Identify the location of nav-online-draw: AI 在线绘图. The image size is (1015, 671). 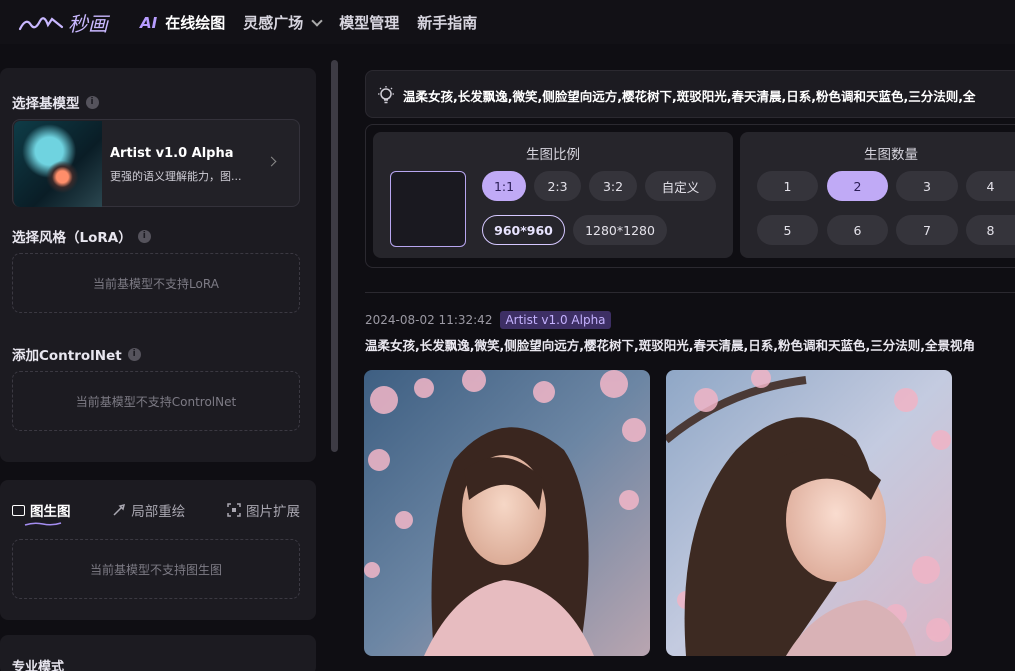
(182, 22).